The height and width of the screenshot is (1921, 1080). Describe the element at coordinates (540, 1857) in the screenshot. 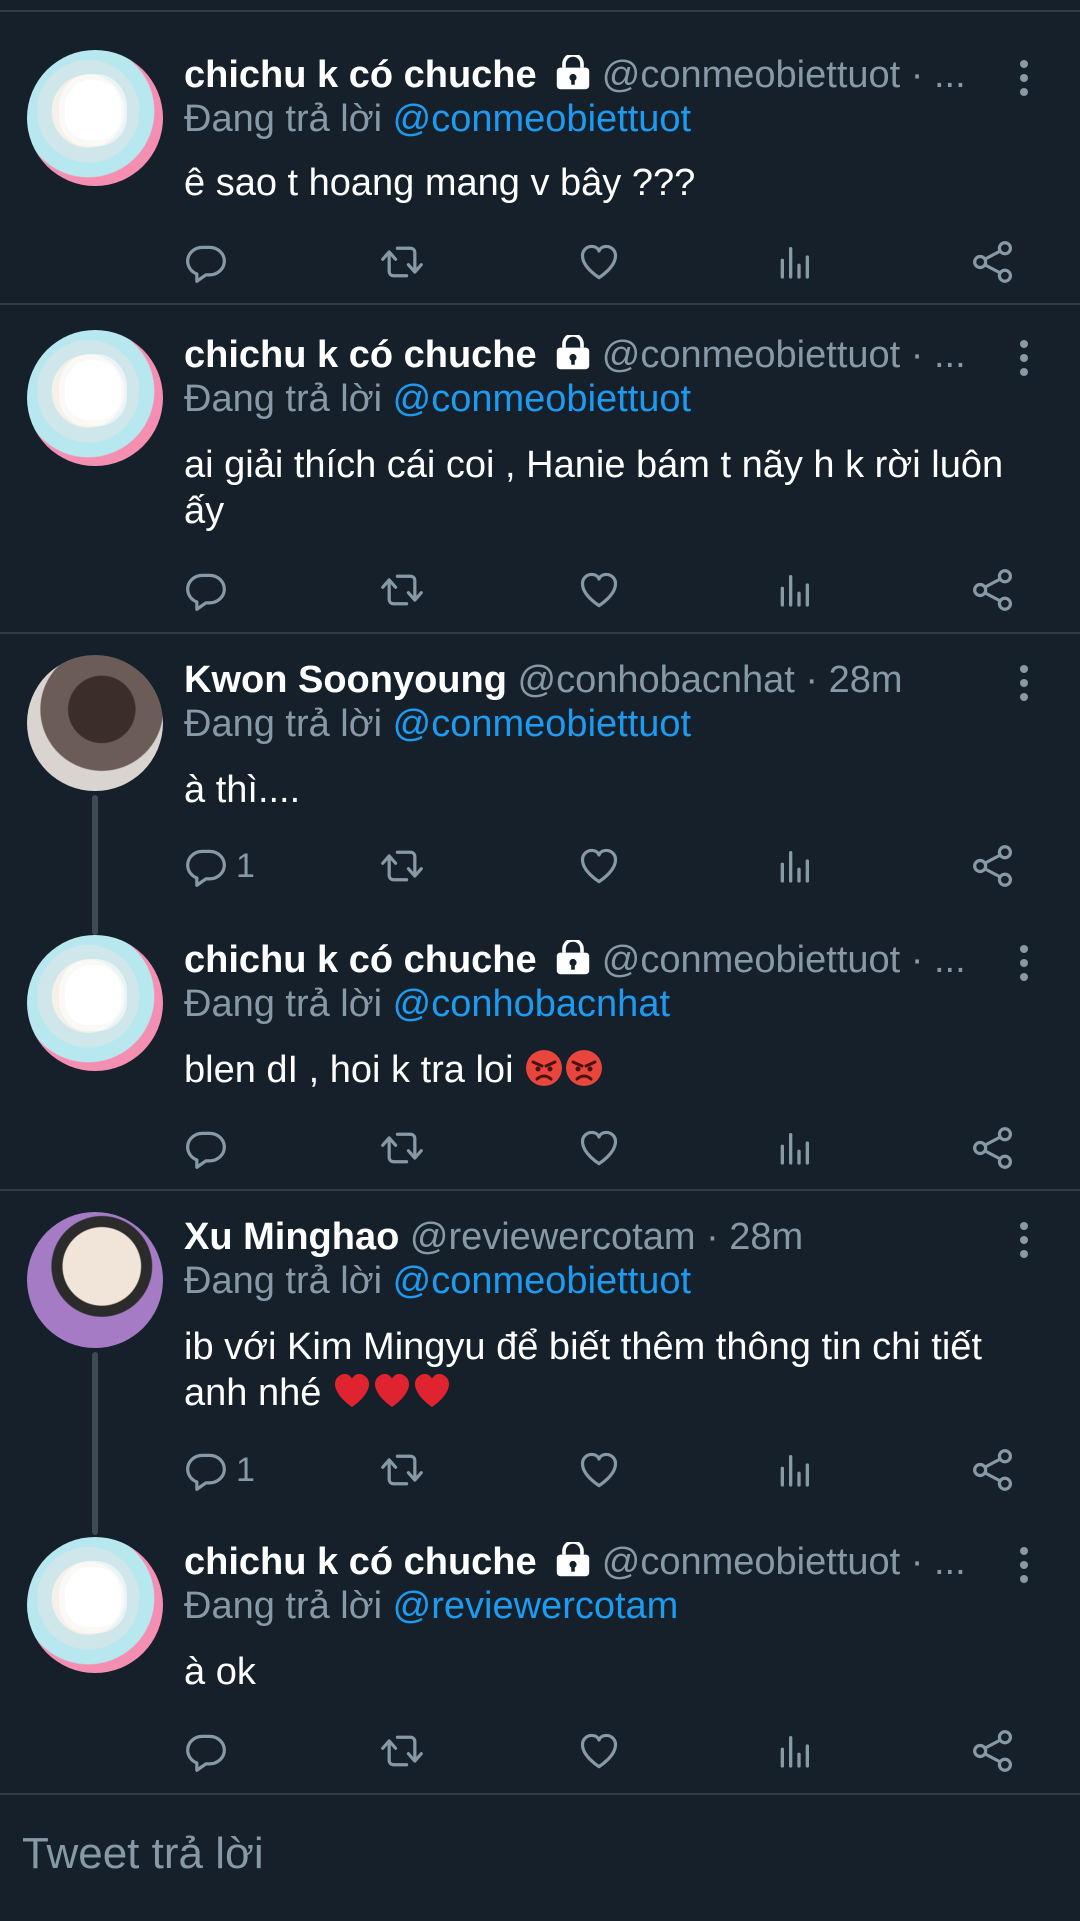

I see `reply-composer: Tweet trả lời` at that location.